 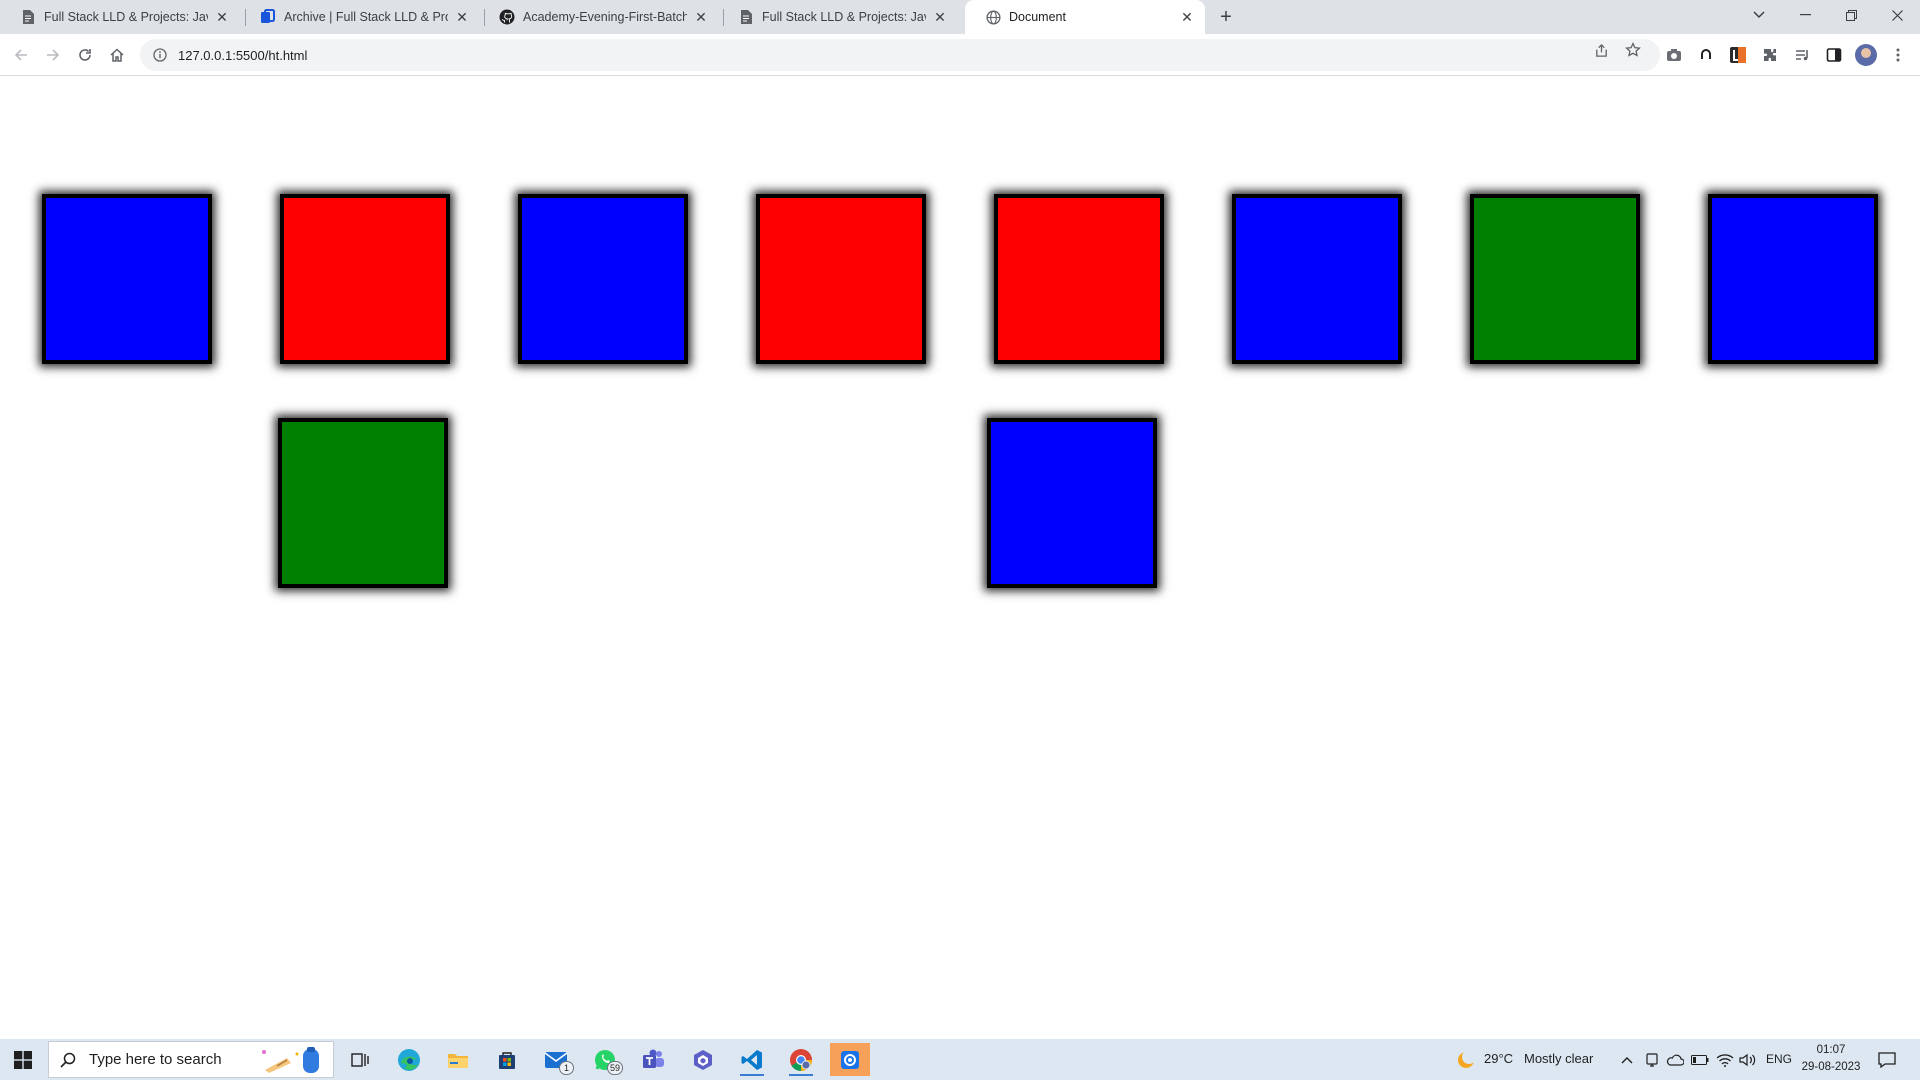 What do you see at coordinates (1805, 15) in the screenshot?
I see `minimize-button` at bounding box center [1805, 15].